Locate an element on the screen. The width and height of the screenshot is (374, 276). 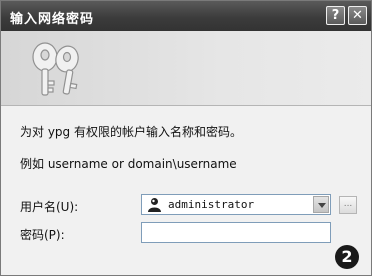
password-field is located at coordinates (236, 232).